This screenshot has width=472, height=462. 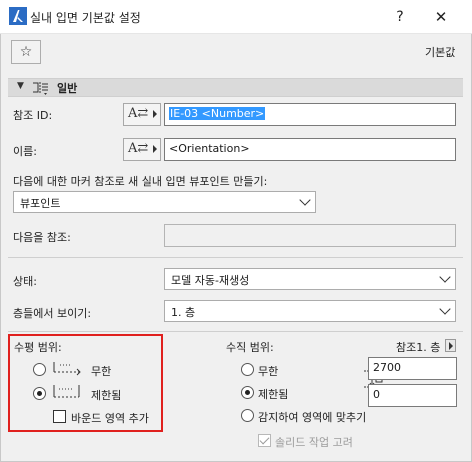 I want to click on section-title: 일반, so click(x=67, y=88).